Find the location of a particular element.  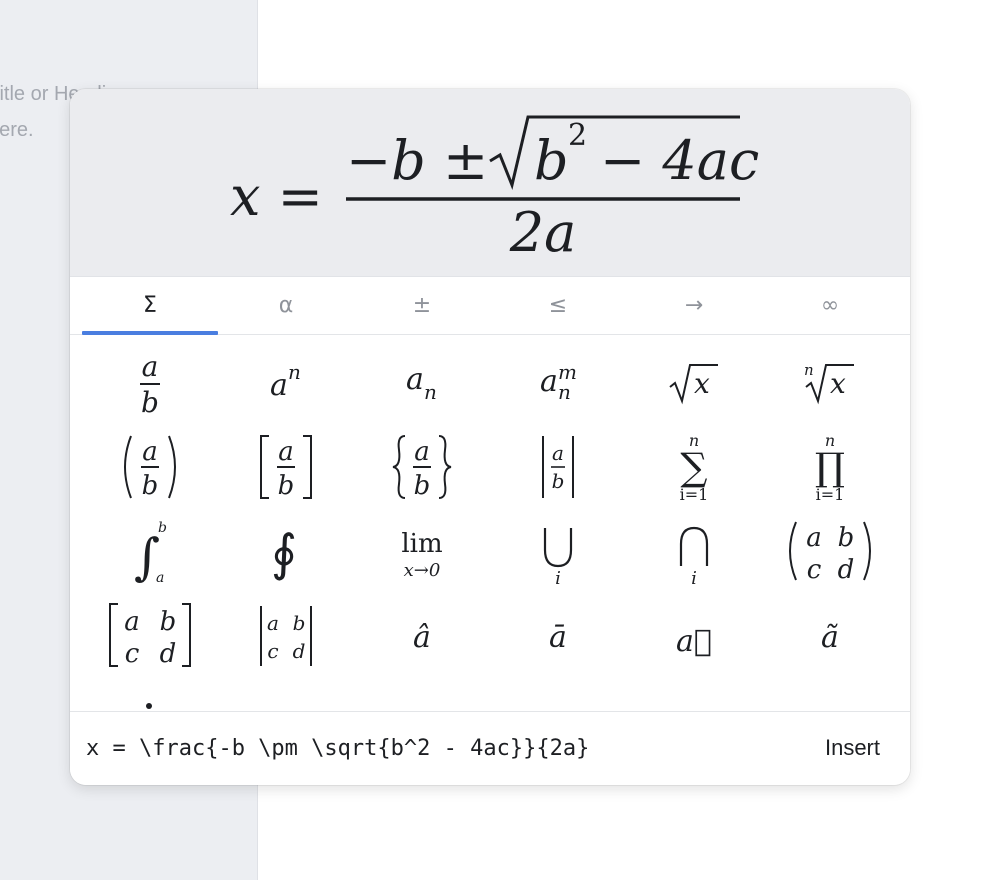

template-summation: n ∑ i=1 is located at coordinates (694, 467).